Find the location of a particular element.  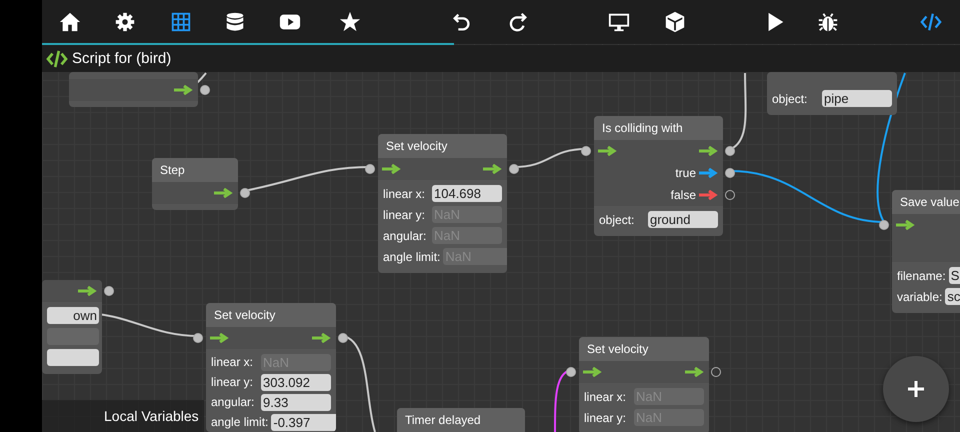

panel-label: Local Variables is located at coordinates (151, 416).